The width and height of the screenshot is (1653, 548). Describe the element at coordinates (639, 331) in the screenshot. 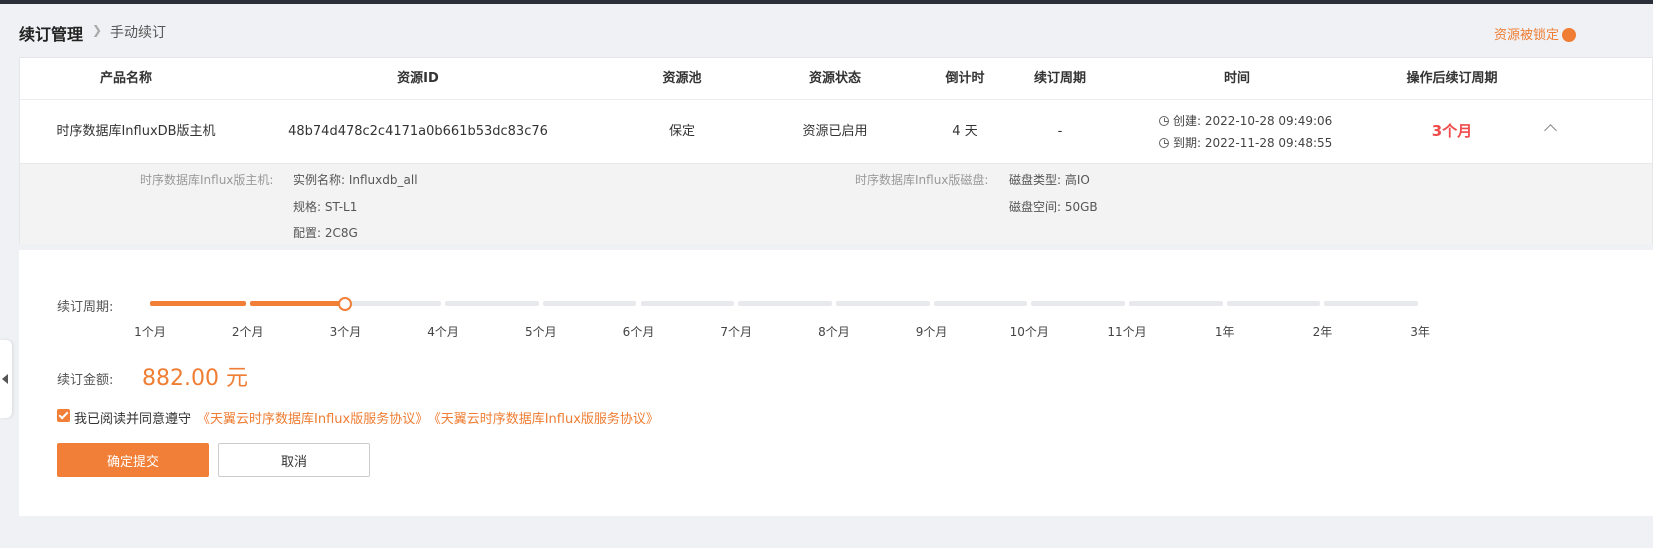

I see `slider-tick-label: 6个月` at that location.